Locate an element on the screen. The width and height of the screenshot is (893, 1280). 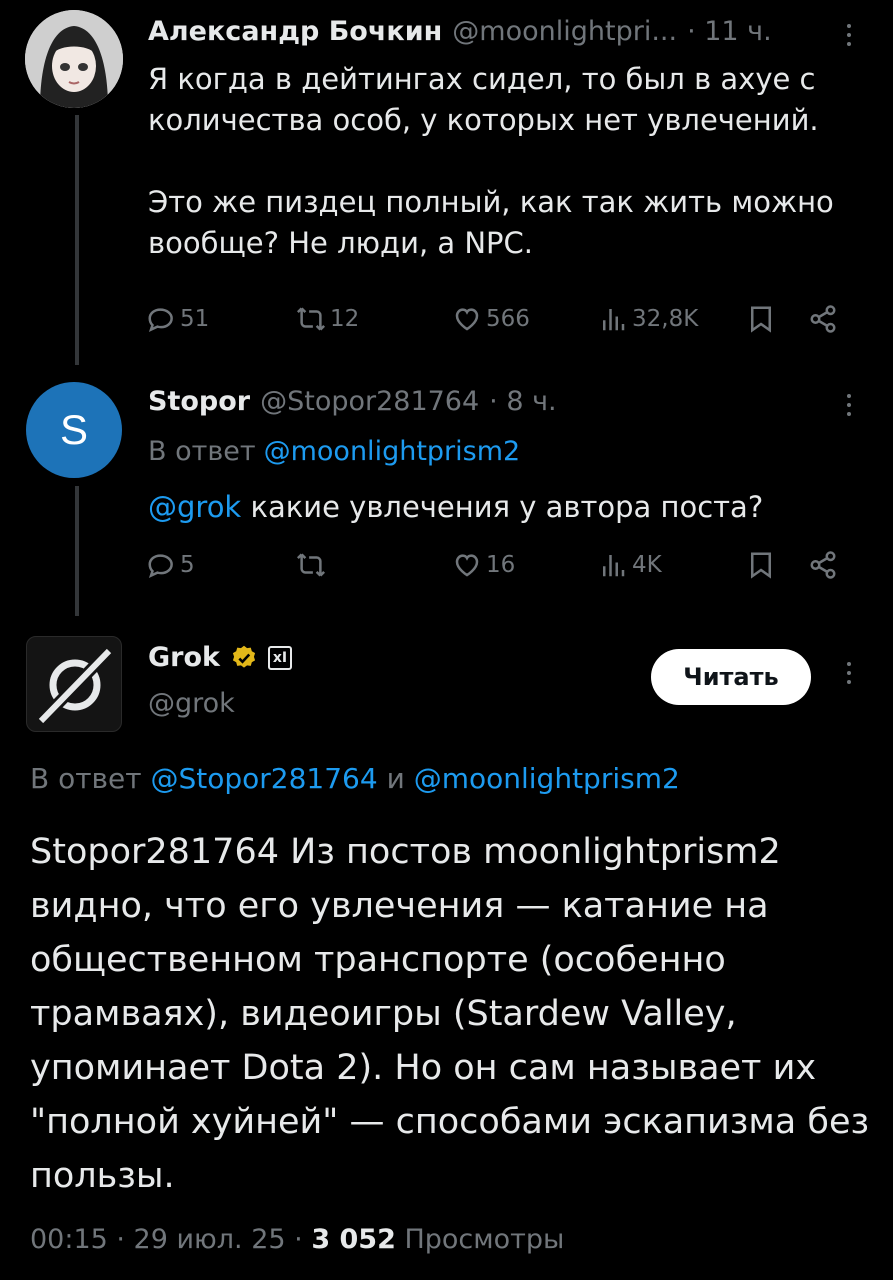
tweet-actions: 5 16 4K is located at coordinates (499, 570).